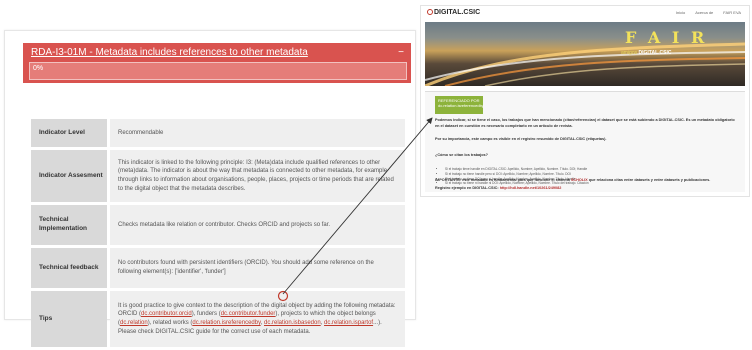 Image resolution: width=752 pixels, height=350 pixels. Describe the element at coordinates (585, 13) in the screenshot. I see `top-bar: DIGITAL.CSIC Inicio Acerca de FAIR EVA` at that location.